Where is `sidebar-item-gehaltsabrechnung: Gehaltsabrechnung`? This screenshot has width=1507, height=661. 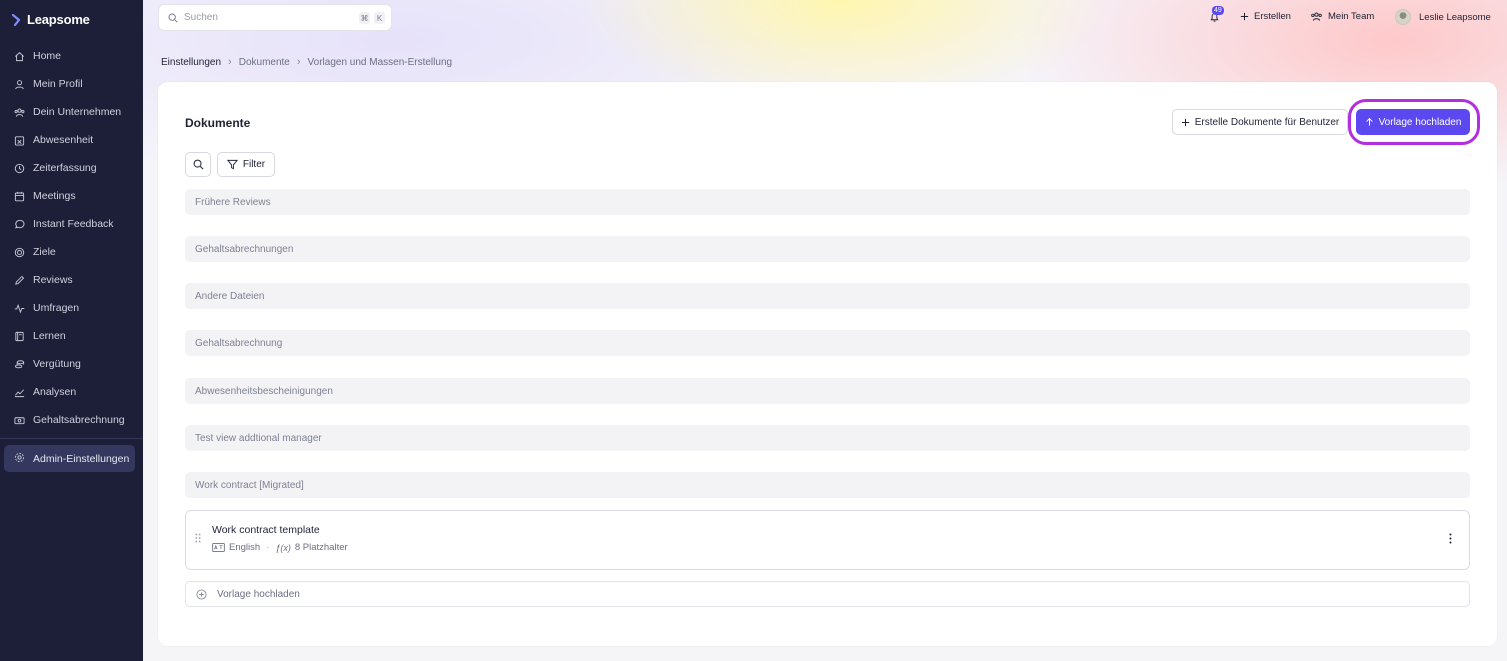 sidebar-item-gehaltsabrechnung: Gehaltsabrechnung is located at coordinates (71, 420).